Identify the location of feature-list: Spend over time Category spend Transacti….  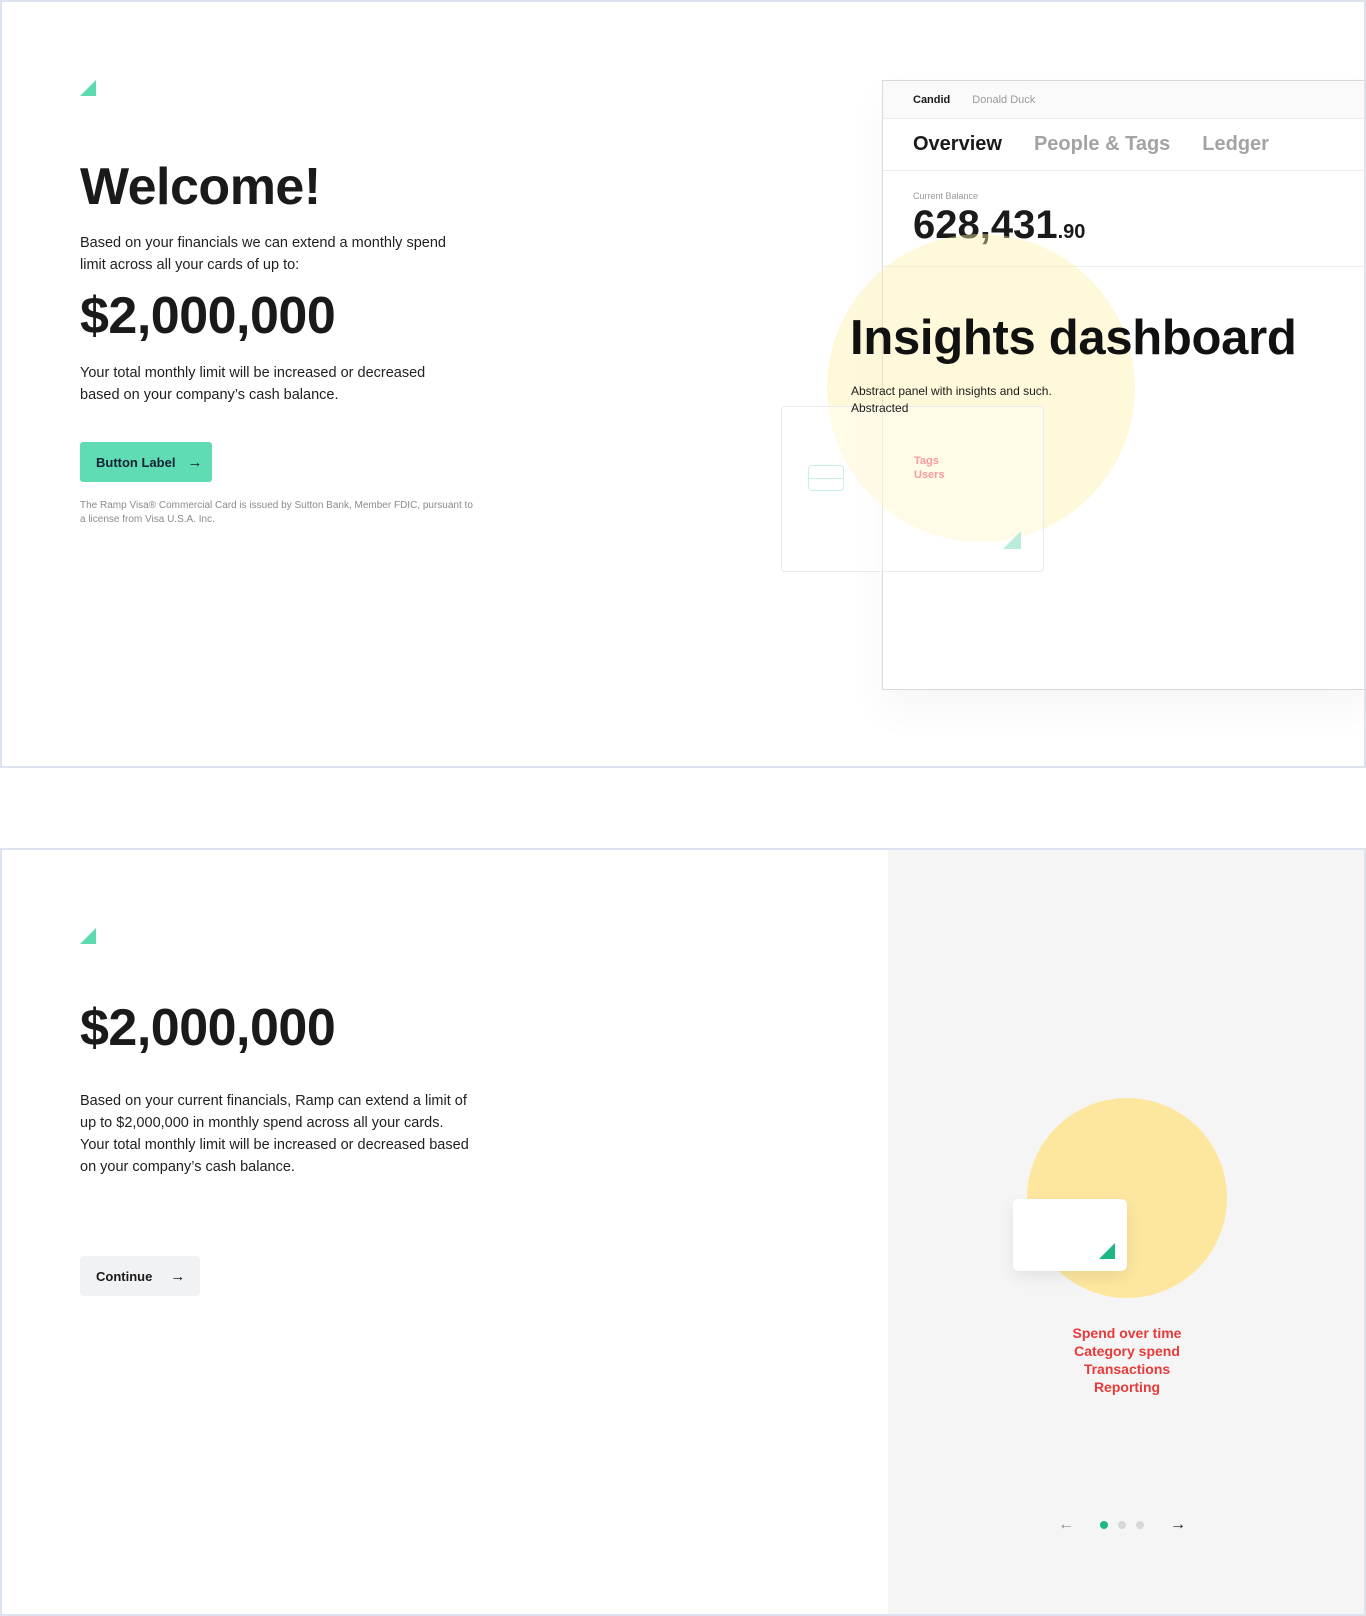
(1127, 1360).